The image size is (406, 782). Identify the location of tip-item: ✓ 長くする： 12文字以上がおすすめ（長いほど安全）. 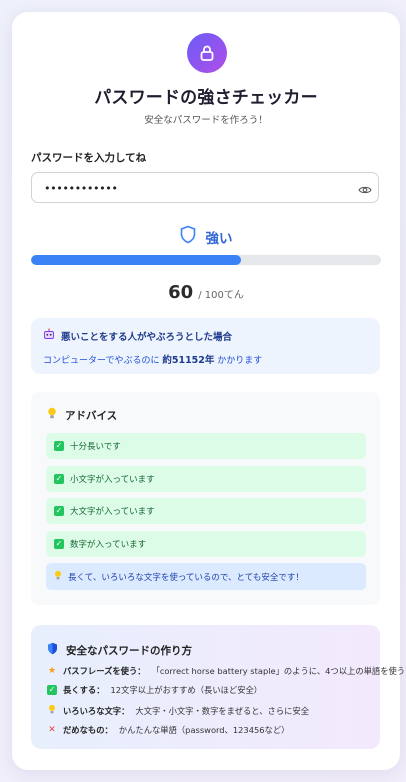
(154, 690).